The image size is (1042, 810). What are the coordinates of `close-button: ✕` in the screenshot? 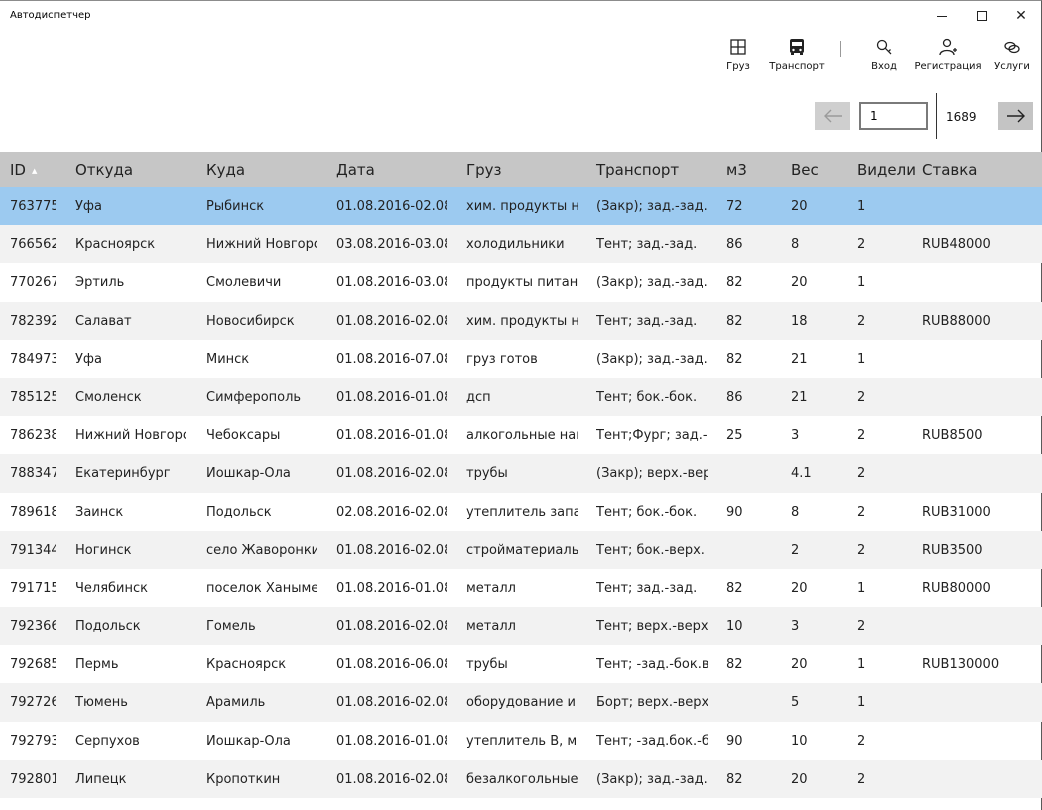 It's located at (1021, 16).